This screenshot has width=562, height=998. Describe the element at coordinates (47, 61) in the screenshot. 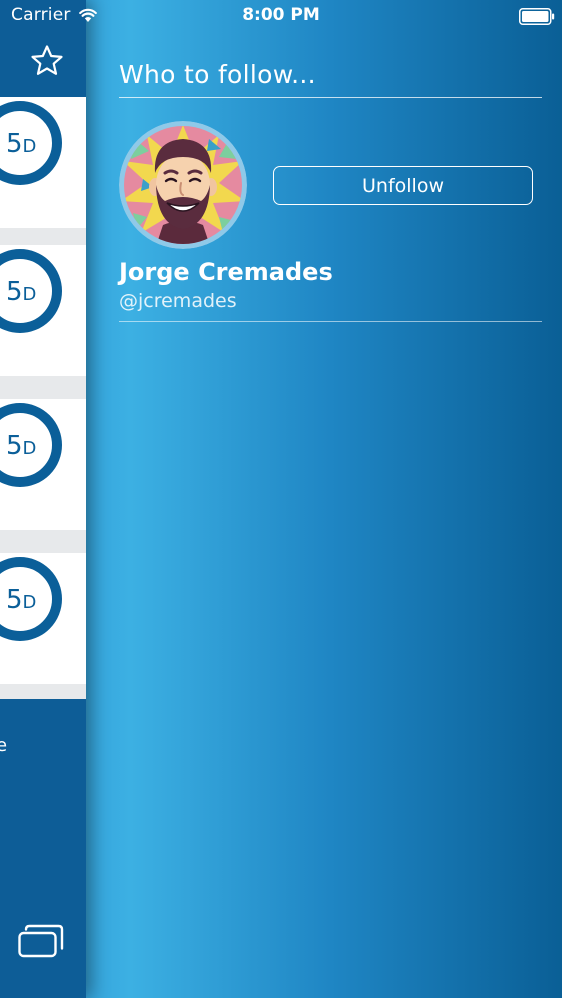

I see `star-icon` at that location.